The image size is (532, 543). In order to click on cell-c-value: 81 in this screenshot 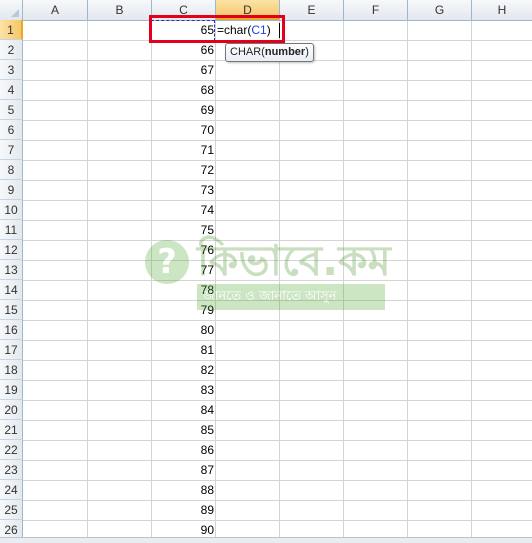, I will do `click(183, 350)`.